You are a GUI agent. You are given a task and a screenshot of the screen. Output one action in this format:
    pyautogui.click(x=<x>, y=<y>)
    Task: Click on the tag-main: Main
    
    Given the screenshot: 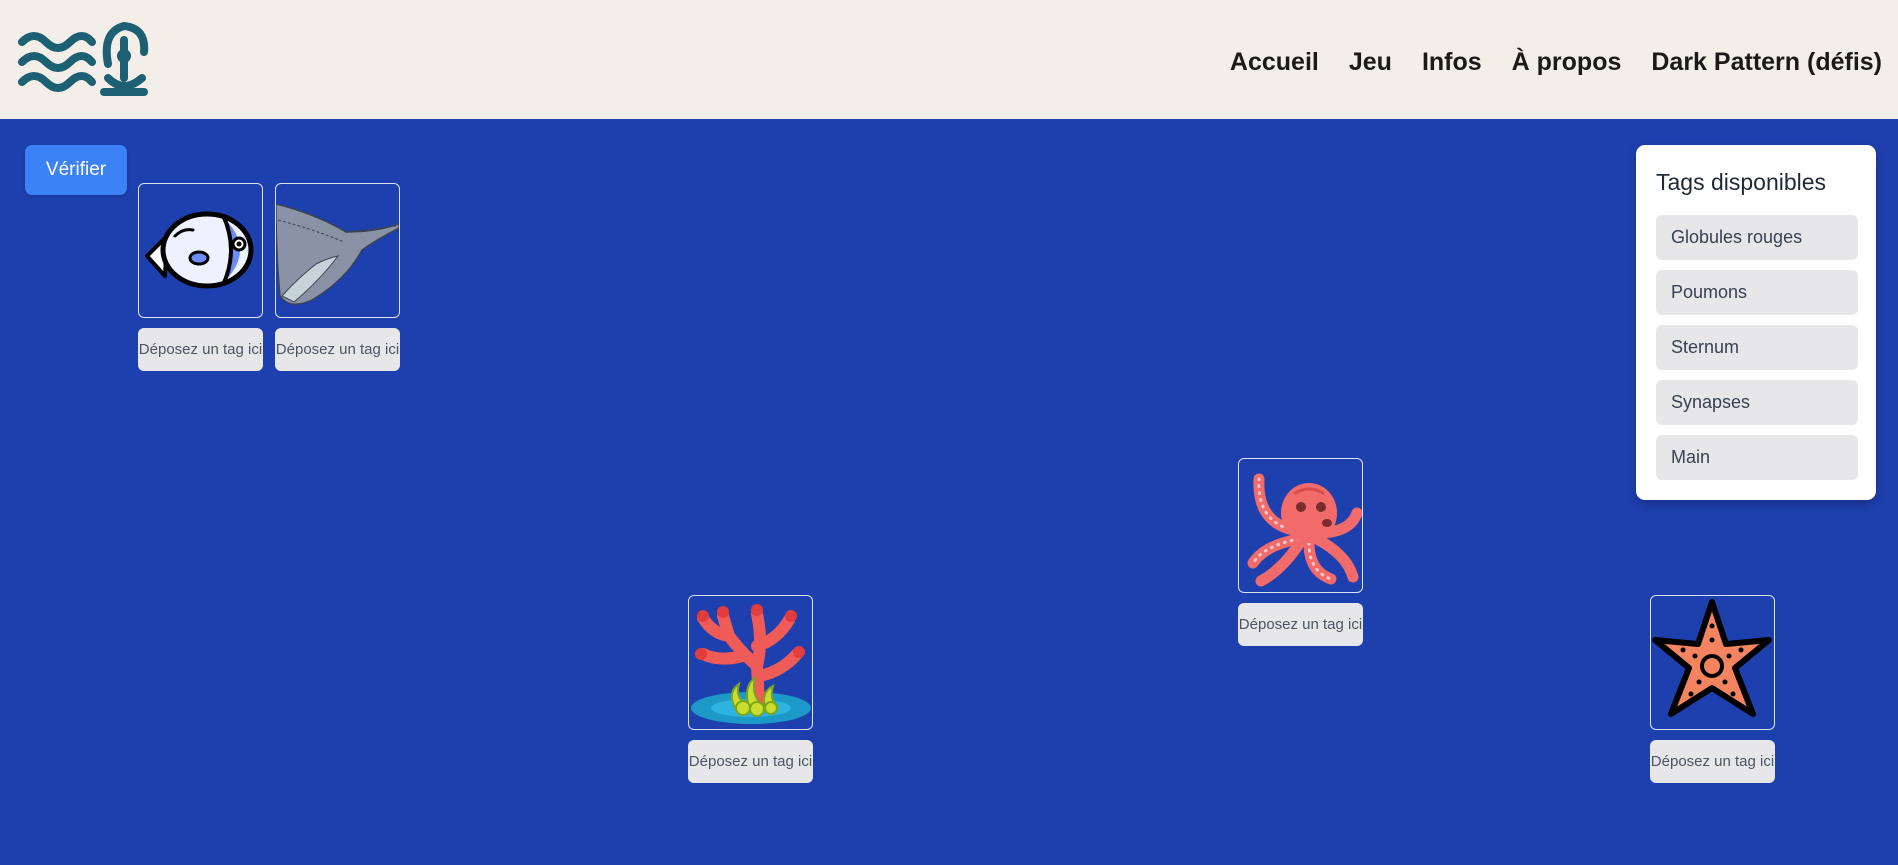 What is the action you would take?
    pyautogui.click(x=1757, y=457)
    